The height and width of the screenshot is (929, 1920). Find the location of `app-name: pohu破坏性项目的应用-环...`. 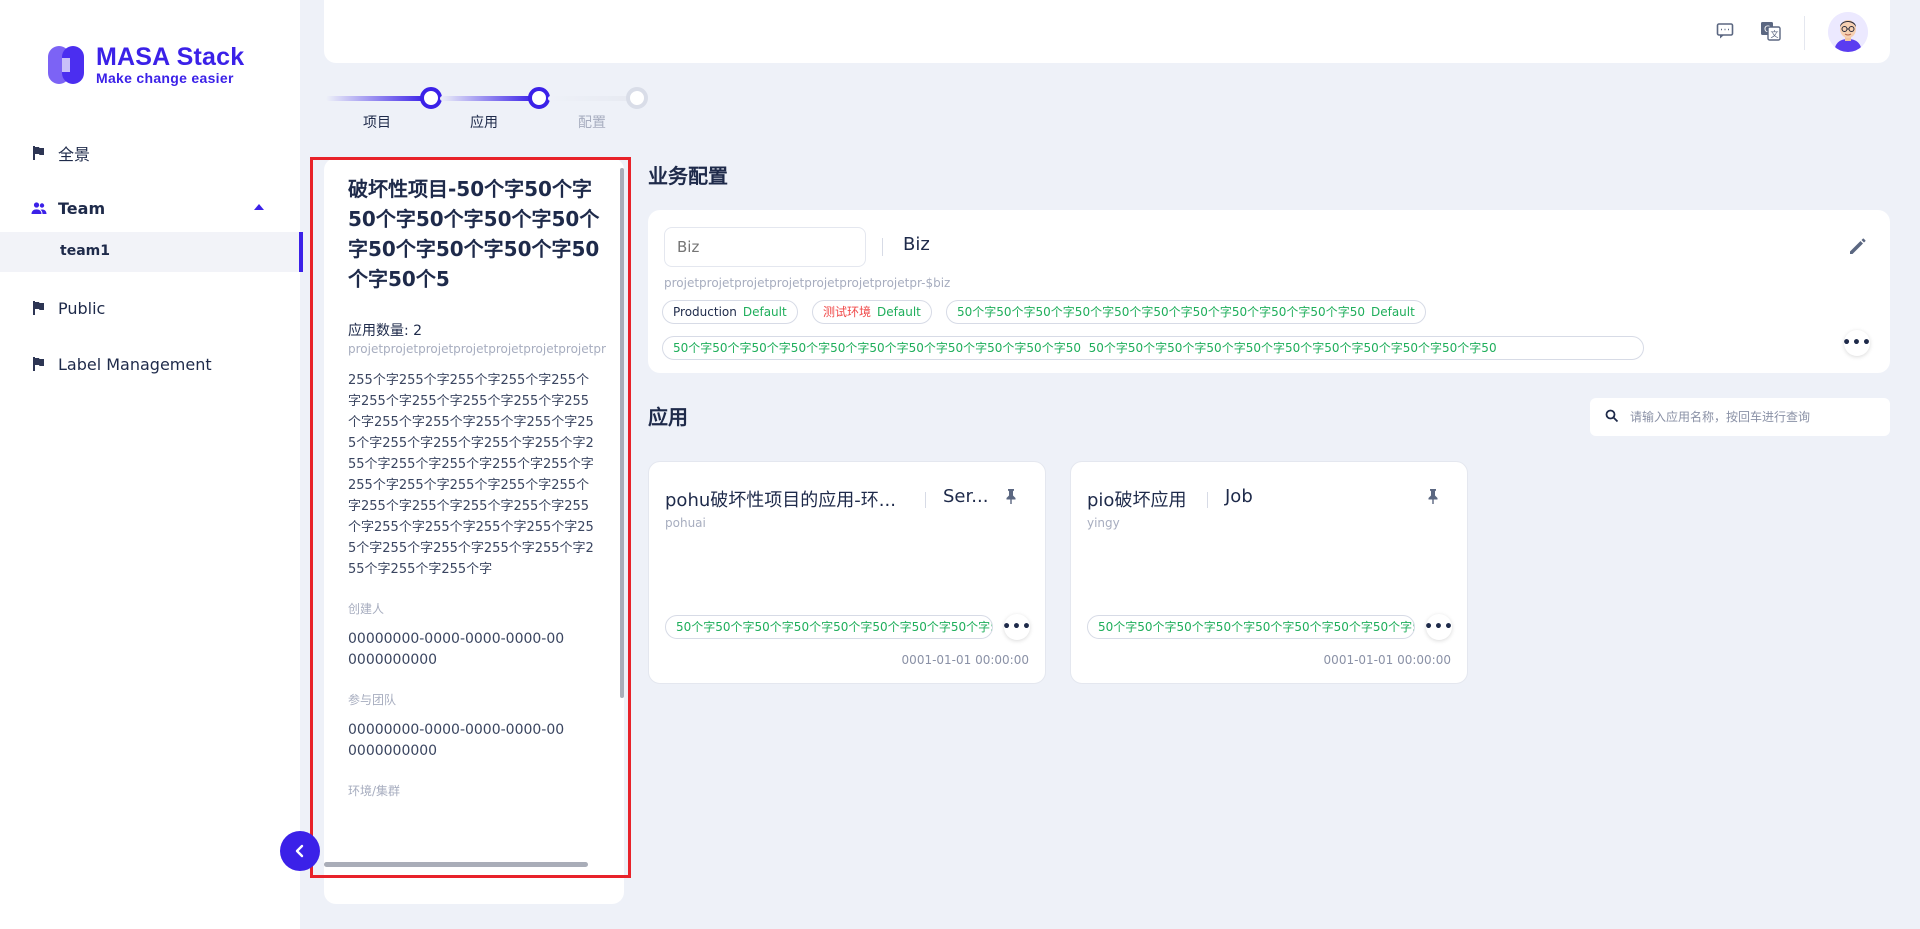

app-name: pohu破坏性项目的应用-环... is located at coordinates (780, 500).